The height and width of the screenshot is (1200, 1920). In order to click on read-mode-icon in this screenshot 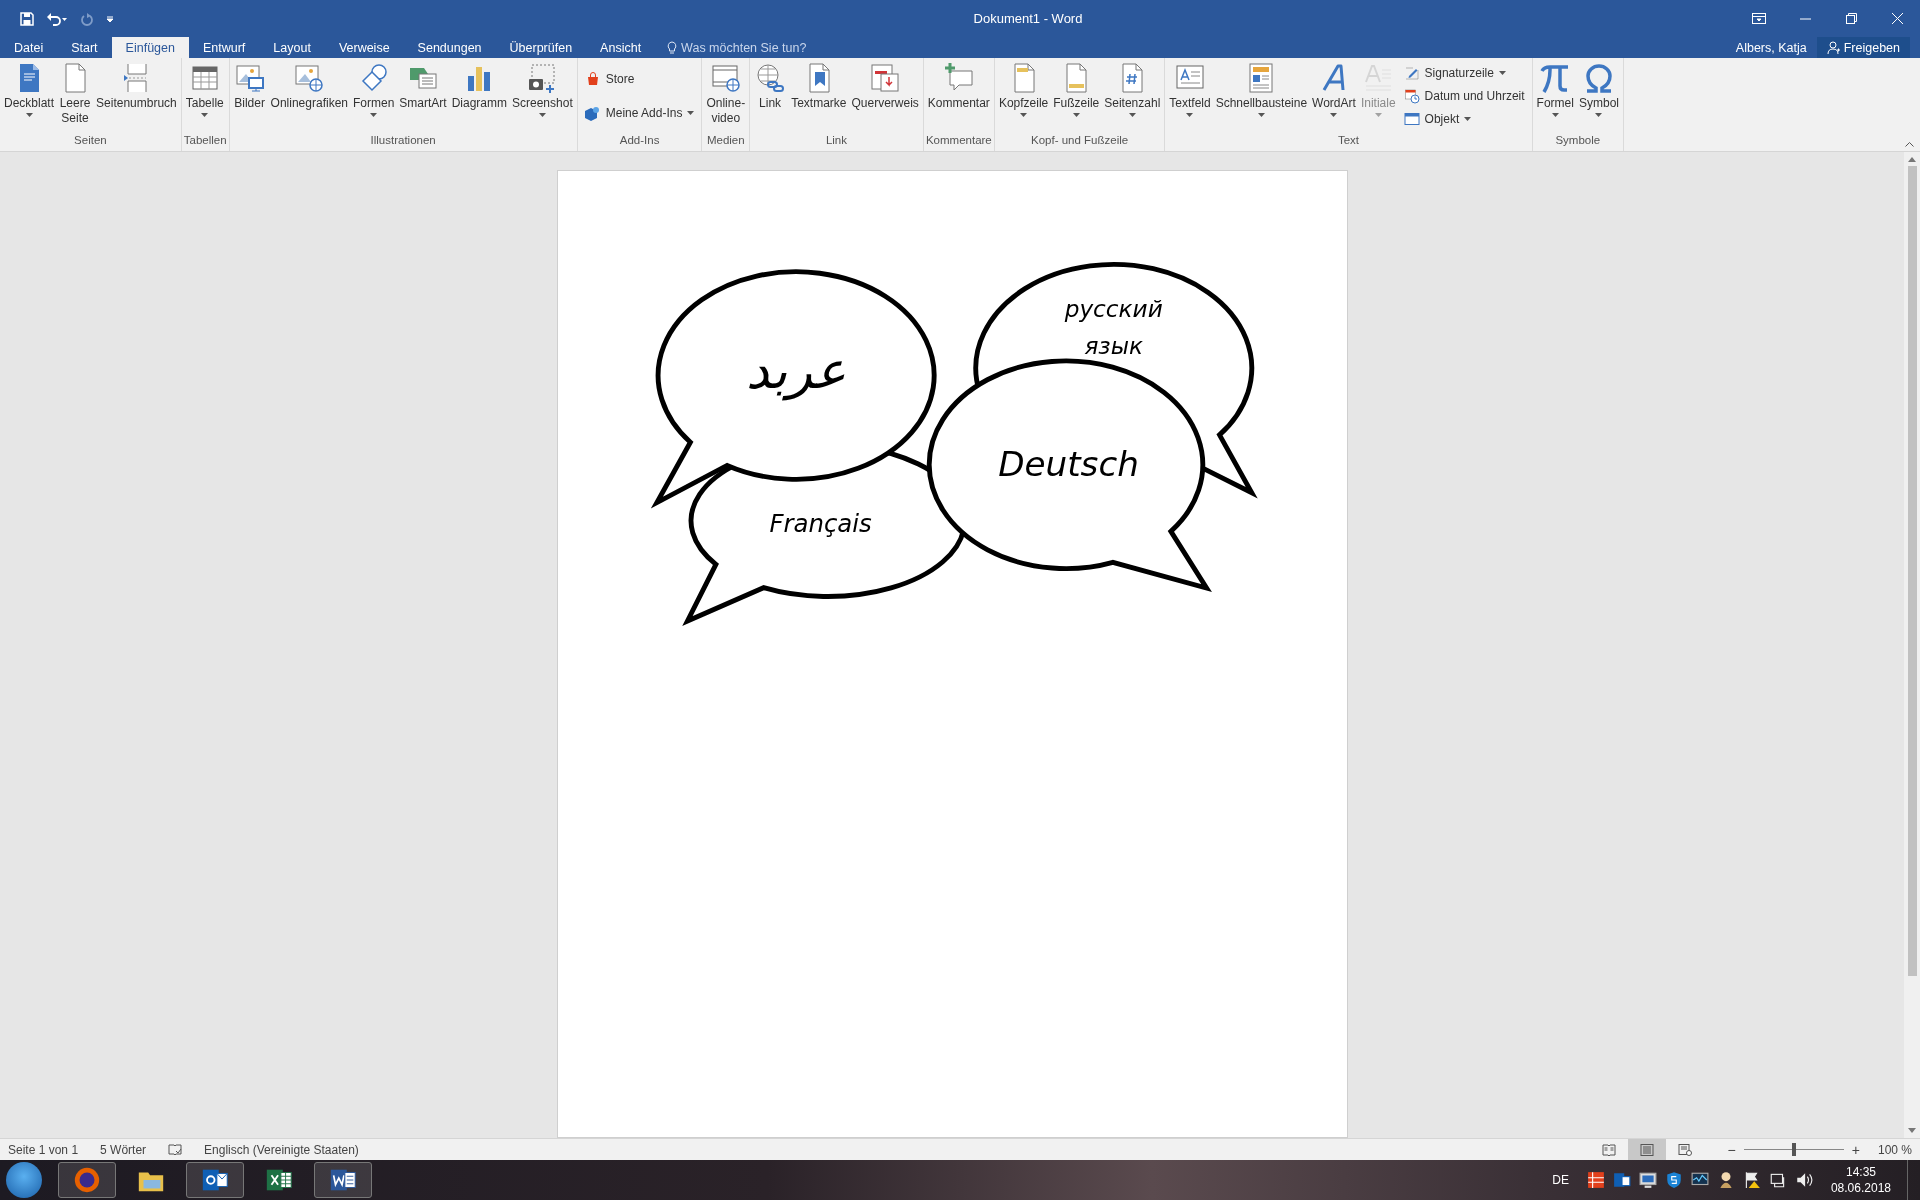, I will do `click(1608, 1149)`.